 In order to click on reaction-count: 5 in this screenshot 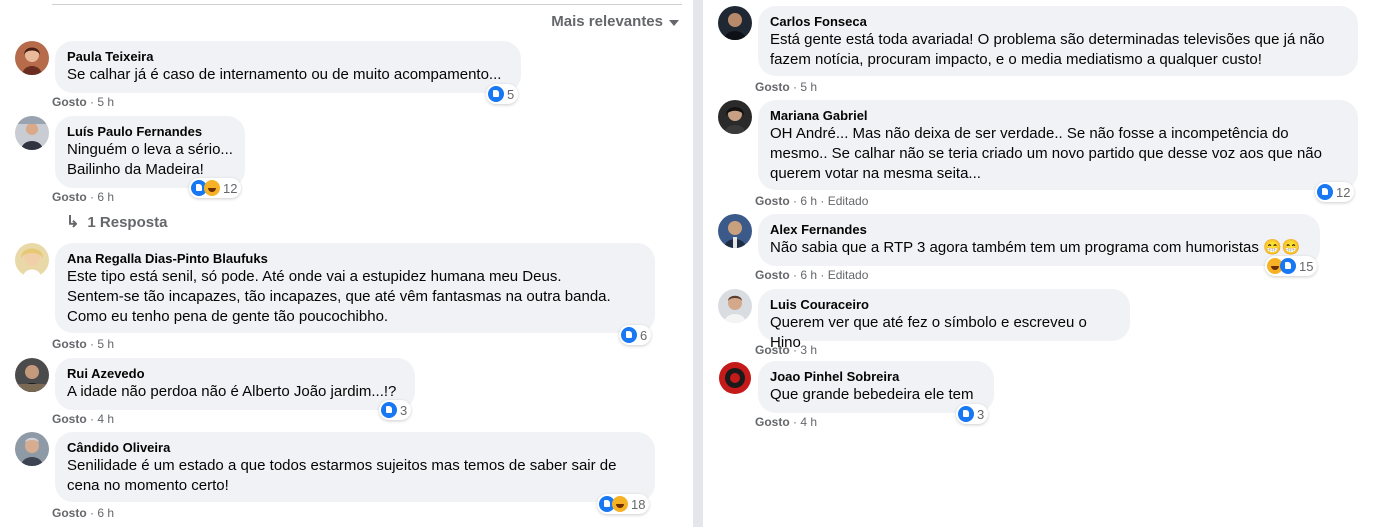, I will do `click(511, 94)`.